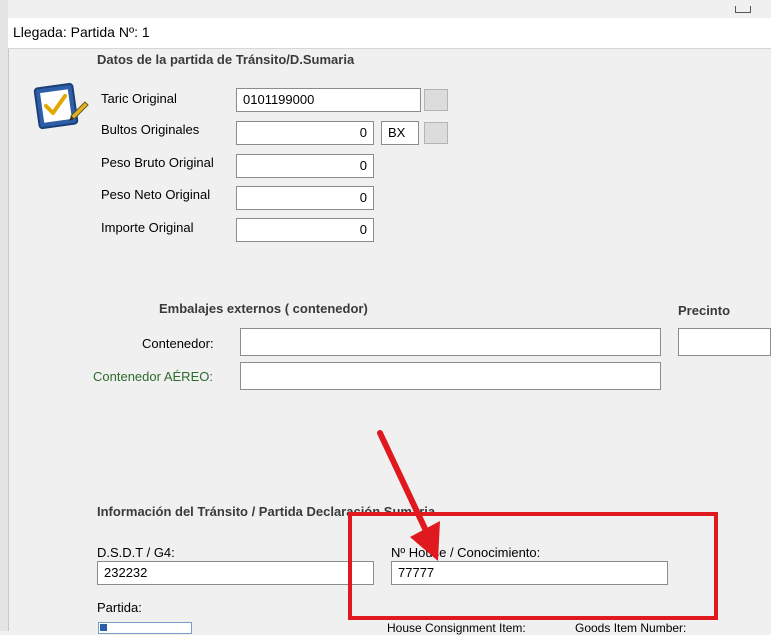 The height and width of the screenshot is (635, 771). Describe the element at coordinates (436, 100) in the screenshot. I see `taric-lookup-button` at that location.